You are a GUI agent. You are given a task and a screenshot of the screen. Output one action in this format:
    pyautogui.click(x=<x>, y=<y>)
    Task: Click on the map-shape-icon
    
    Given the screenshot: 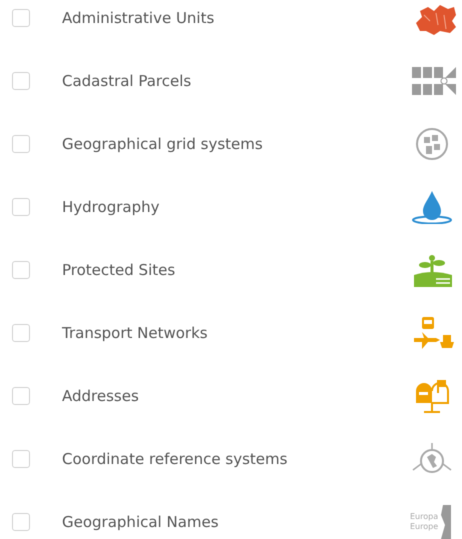 What is the action you would take?
    pyautogui.click(x=445, y=522)
    